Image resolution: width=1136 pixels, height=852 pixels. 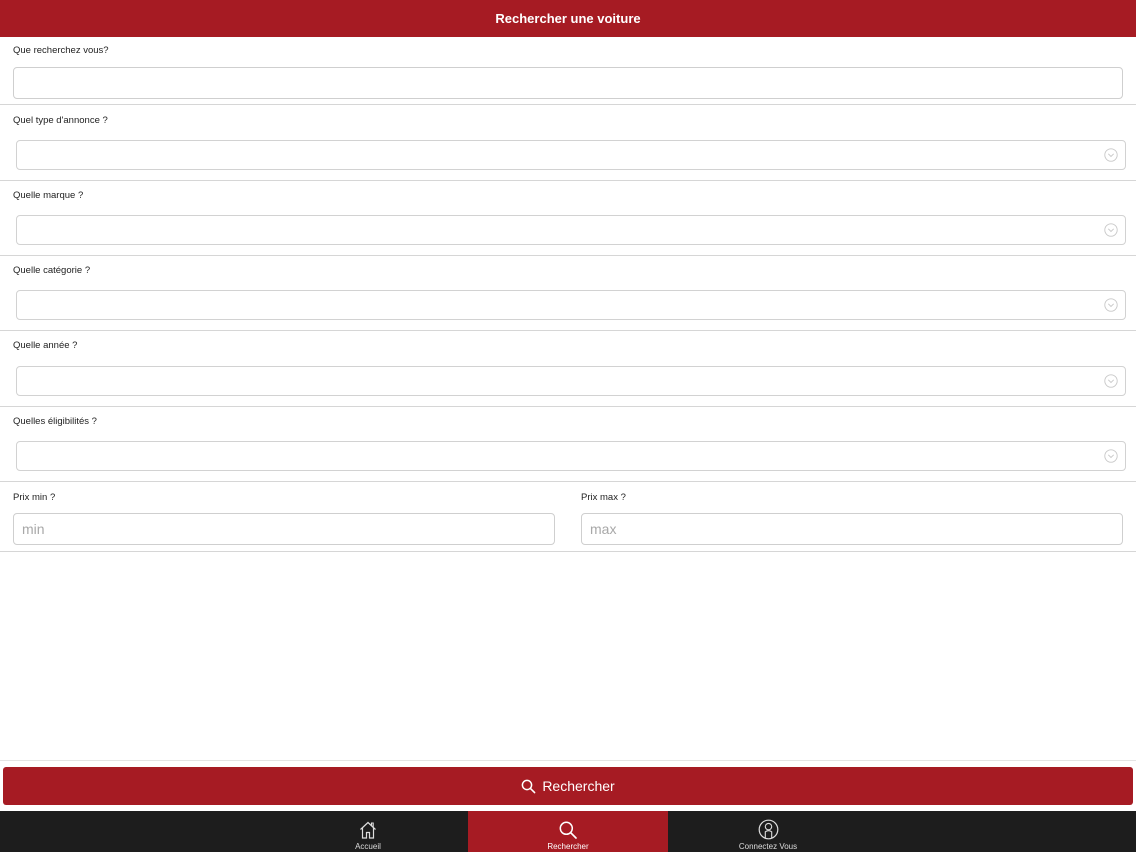 I want to click on tab-login-label: Connectez Vous, so click(x=768, y=846).